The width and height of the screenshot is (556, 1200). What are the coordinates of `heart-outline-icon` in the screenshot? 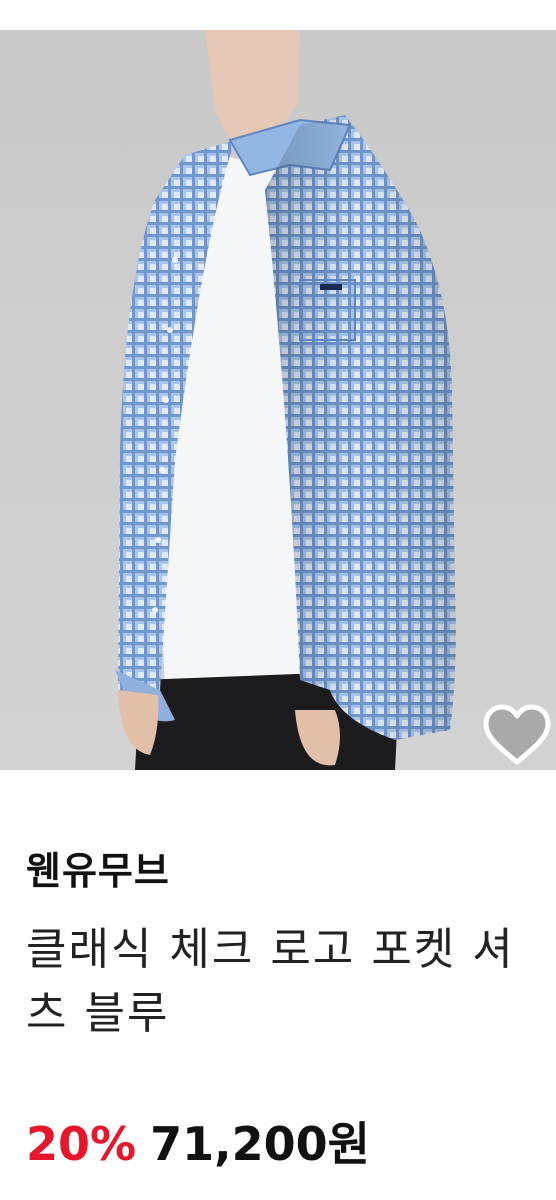 It's located at (517, 734).